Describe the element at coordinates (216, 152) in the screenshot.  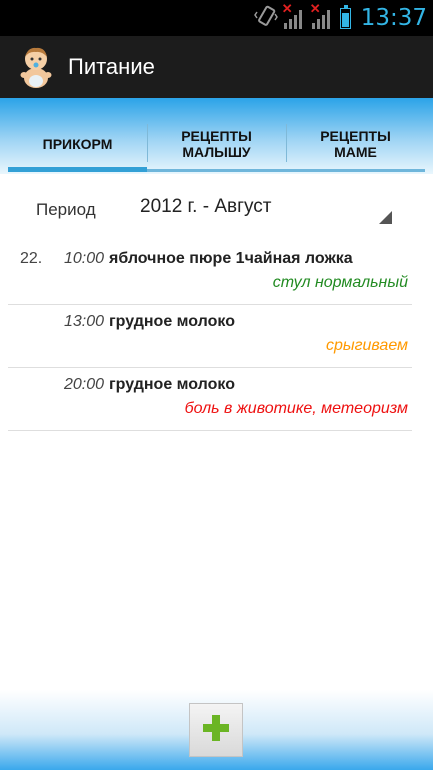
I see `tab-label-line2: МАЛЫШУ` at that location.